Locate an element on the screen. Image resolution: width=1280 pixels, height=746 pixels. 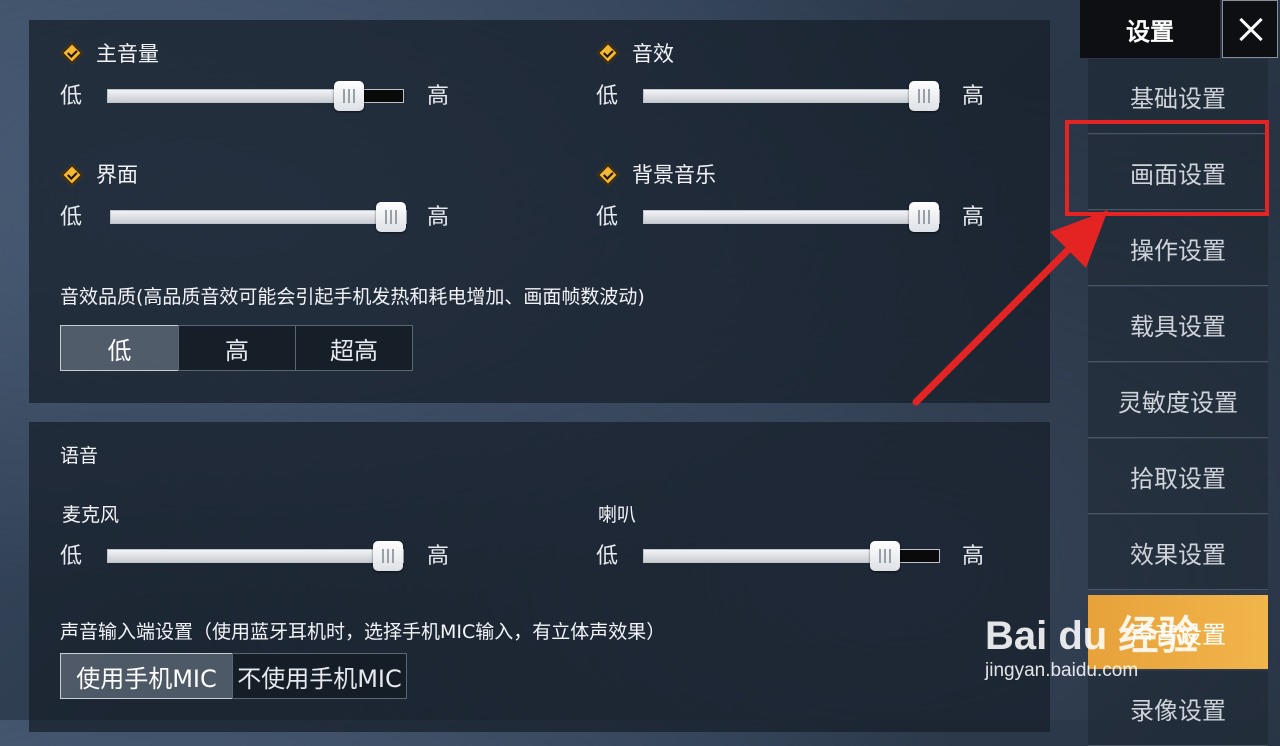
bgm-slider-fill is located at coordinates (791, 217).